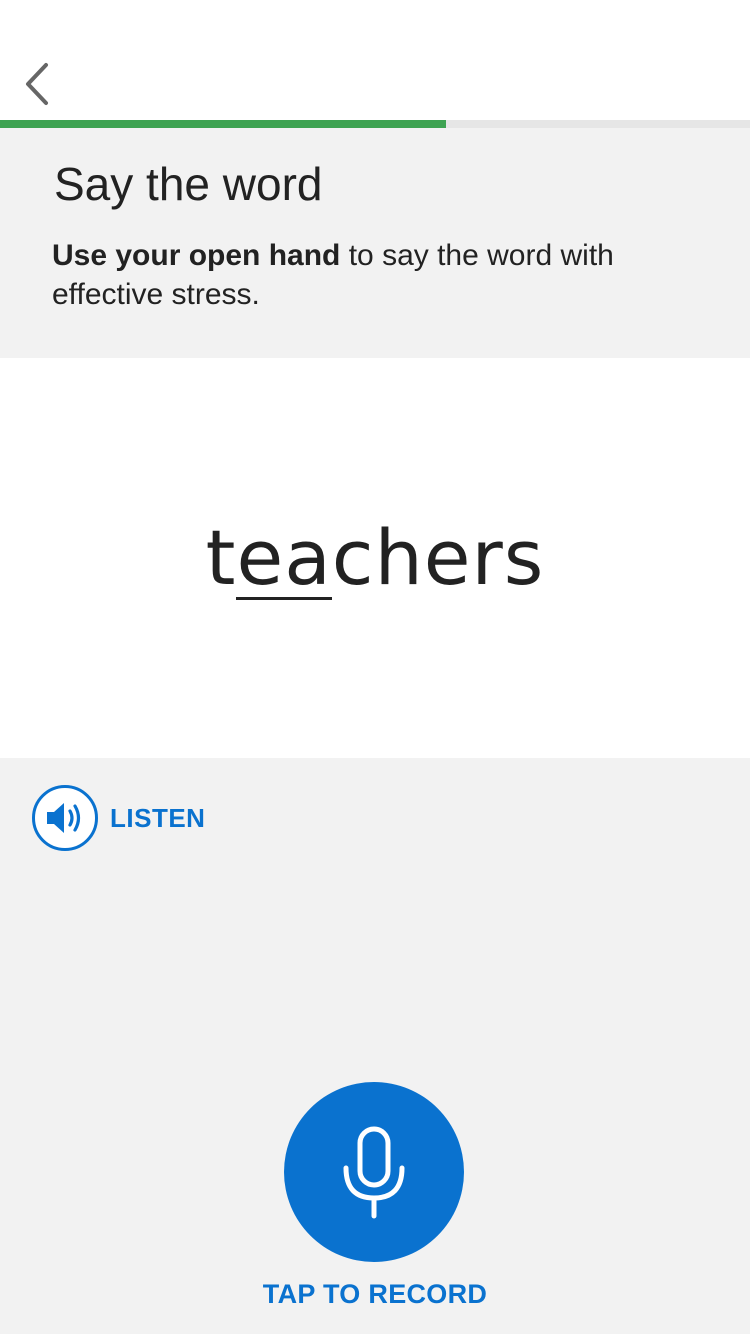 This screenshot has width=750, height=1334. What do you see at coordinates (375, 60) in the screenshot?
I see `top-bar` at bounding box center [375, 60].